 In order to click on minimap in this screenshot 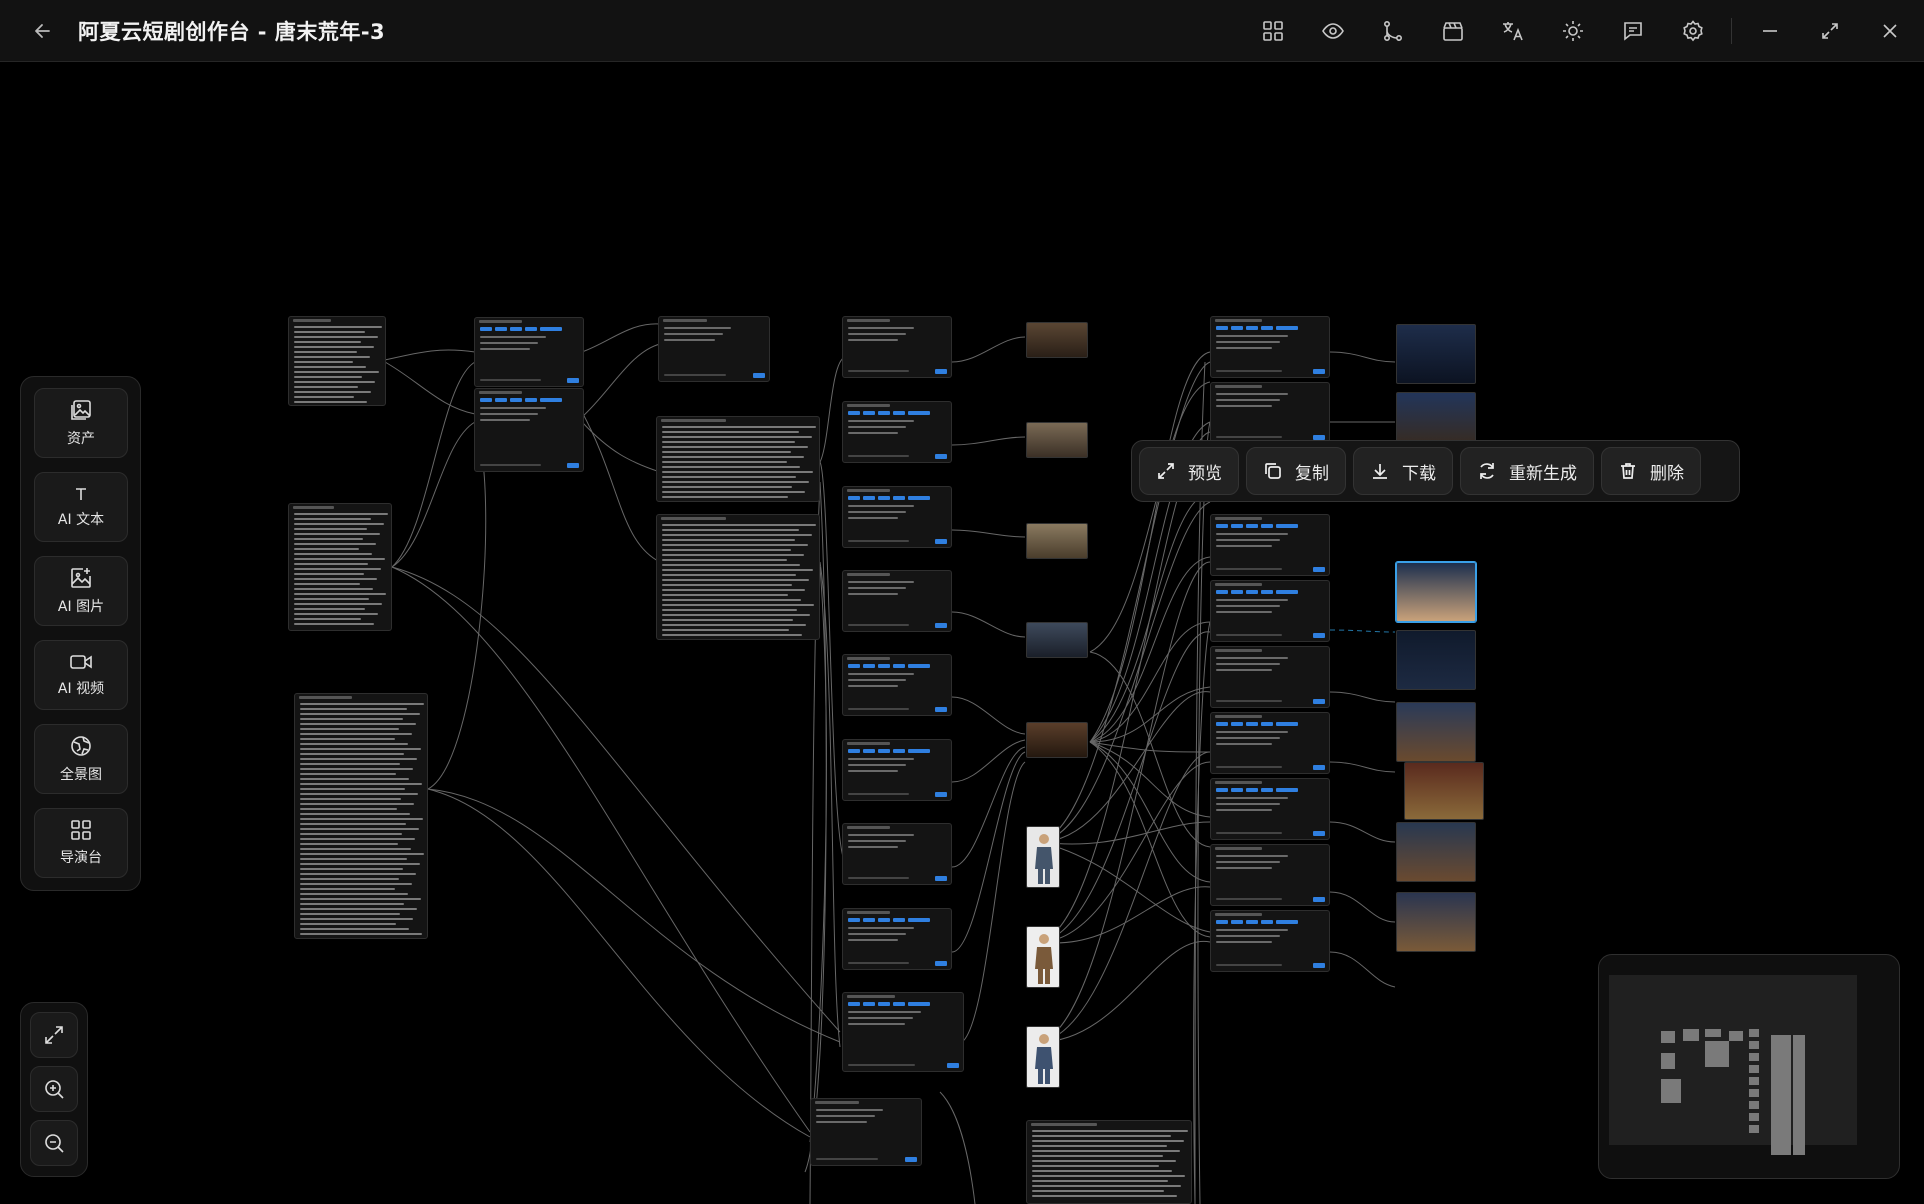, I will do `click(1749, 1066)`.